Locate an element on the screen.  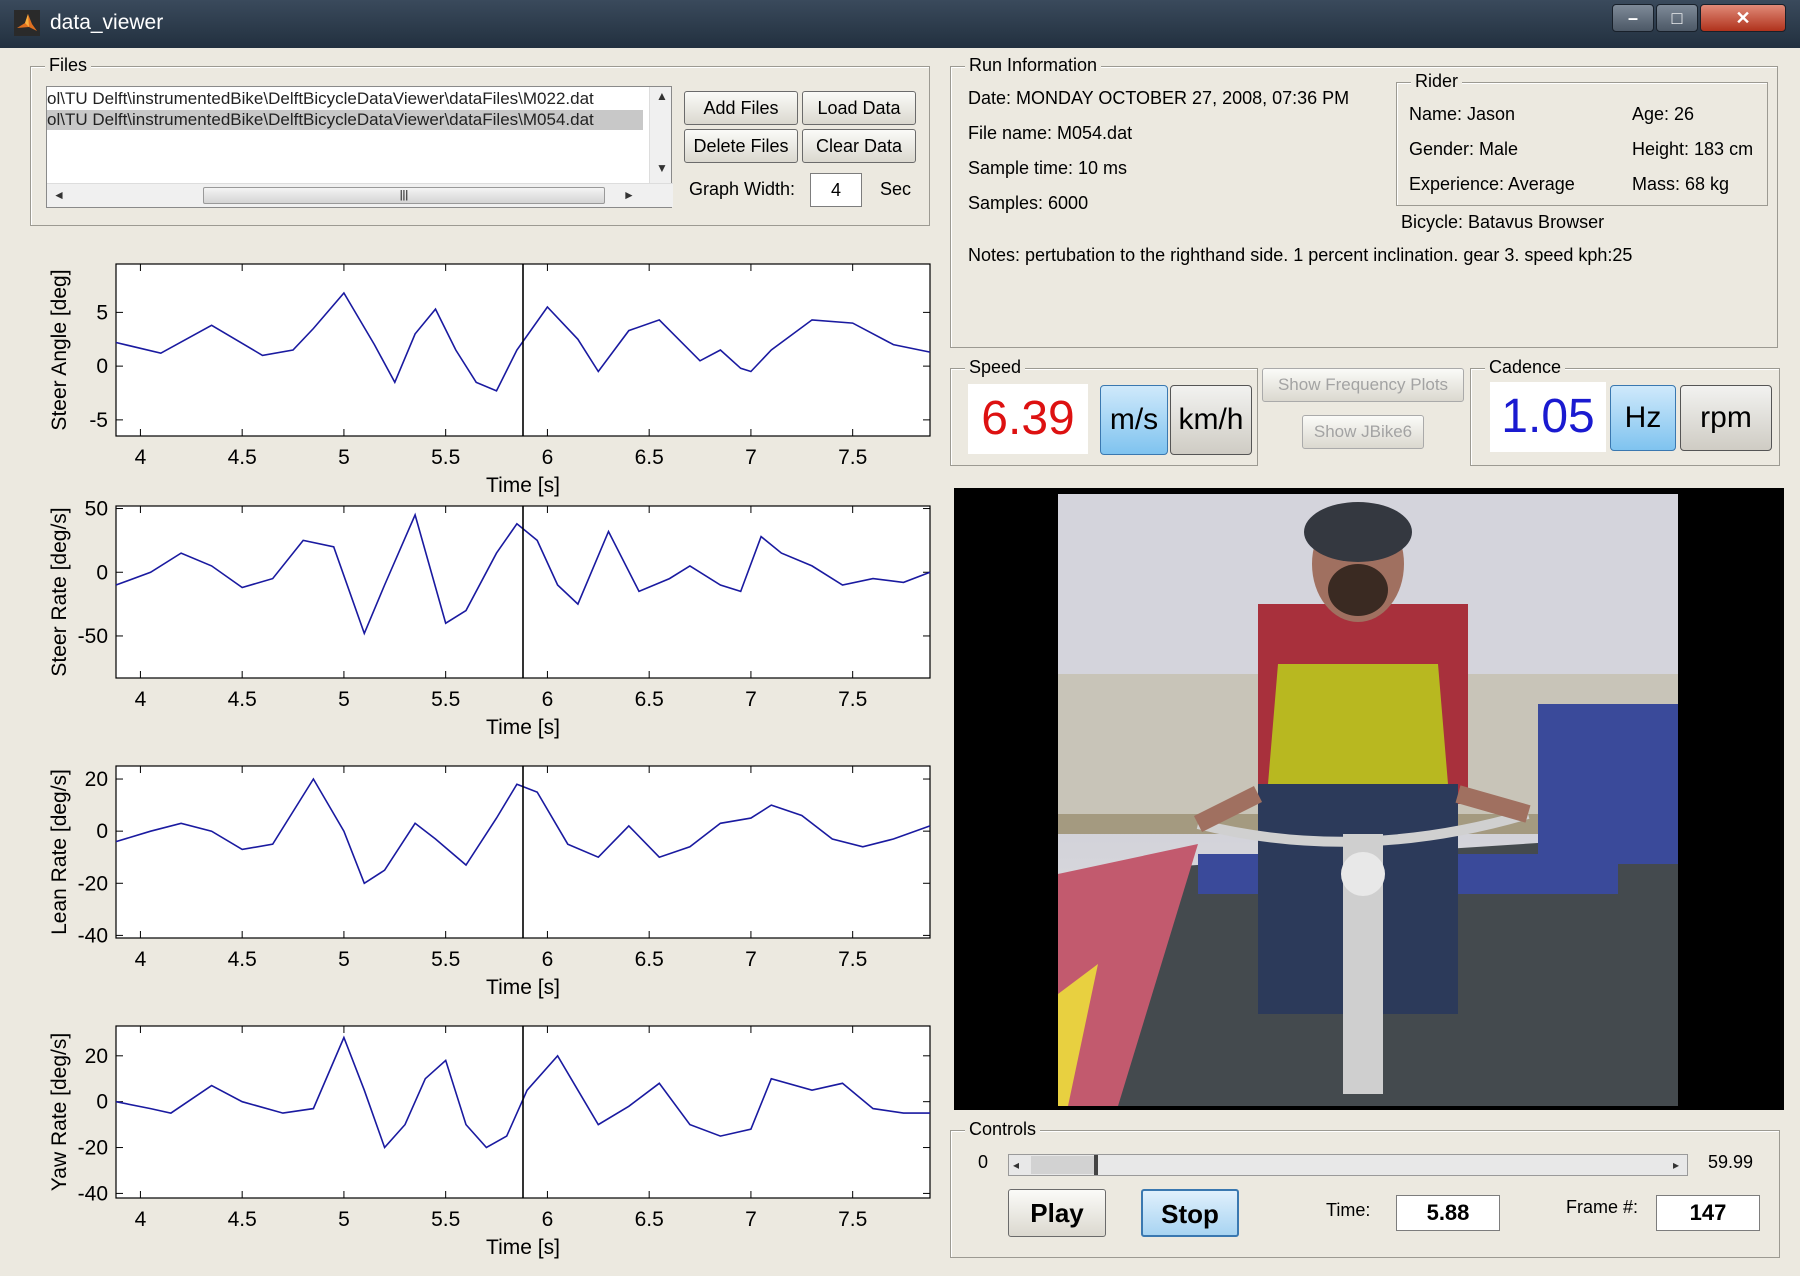
cadence-value: 1.05 is located at coordinates (1548, 417).